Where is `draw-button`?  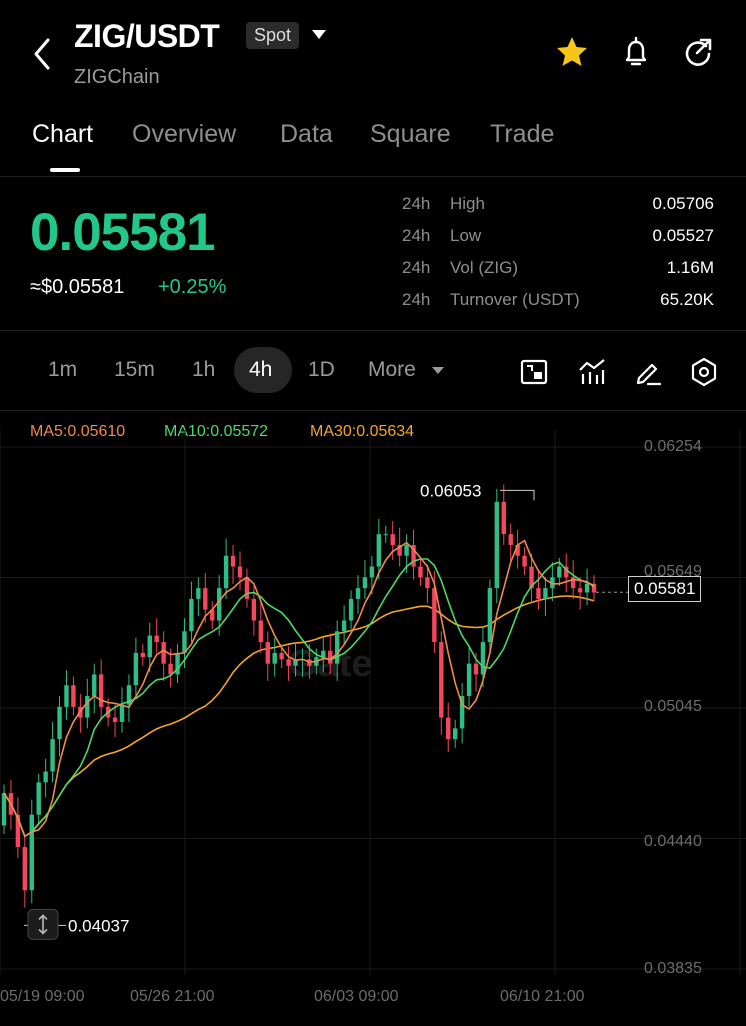 draw-button is located at coordinates (648, 372).